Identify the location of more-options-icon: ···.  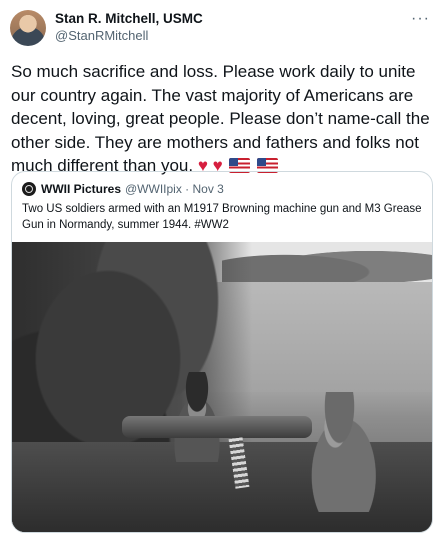
(420, 19).